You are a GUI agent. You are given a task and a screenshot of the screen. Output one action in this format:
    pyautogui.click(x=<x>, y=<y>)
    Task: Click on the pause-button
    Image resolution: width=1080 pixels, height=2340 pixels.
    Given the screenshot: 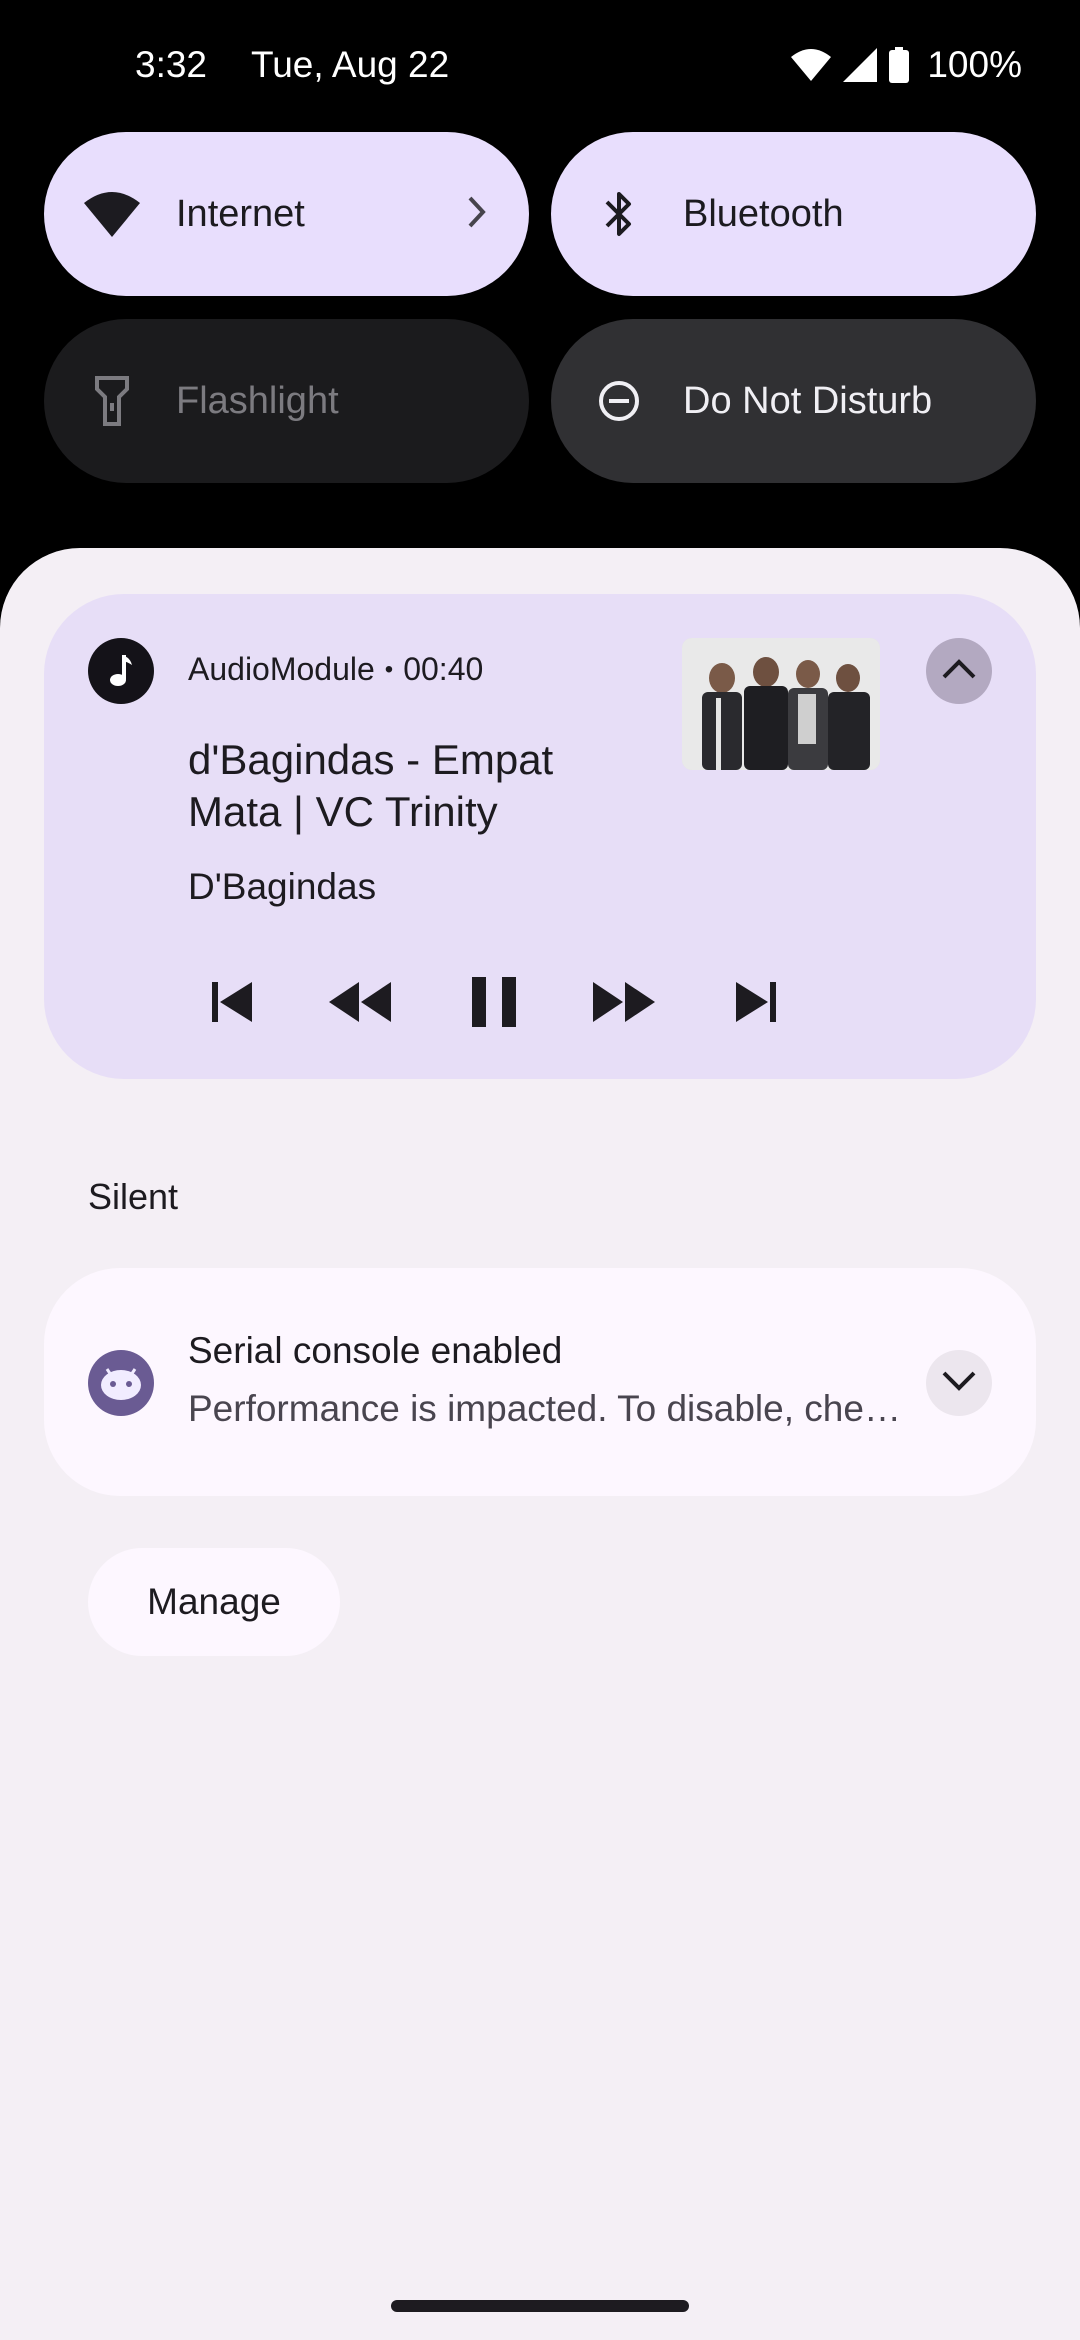 What is the action you would take?
    pyautogui.click(x=494, y=1004)
    